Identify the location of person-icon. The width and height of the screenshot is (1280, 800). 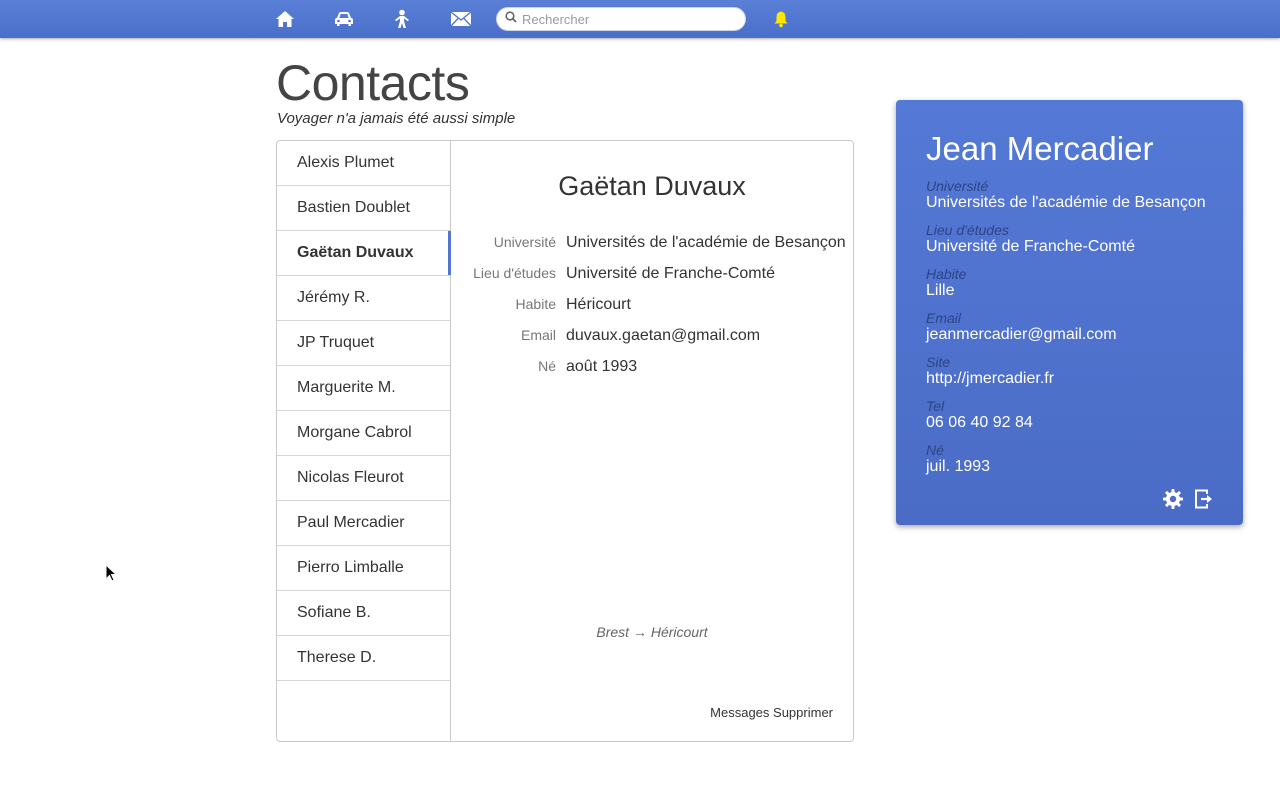
(402, 19).